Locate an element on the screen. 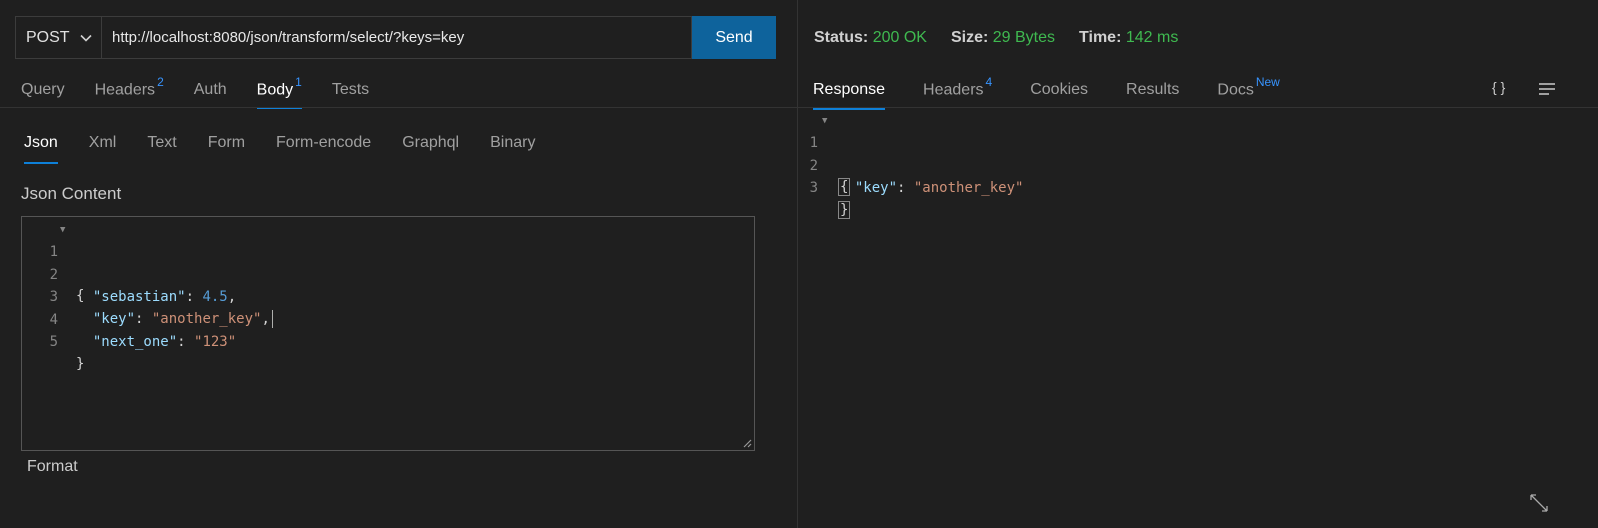  tab-response-headers: Headers 4 is located at coordinates (958, 92).